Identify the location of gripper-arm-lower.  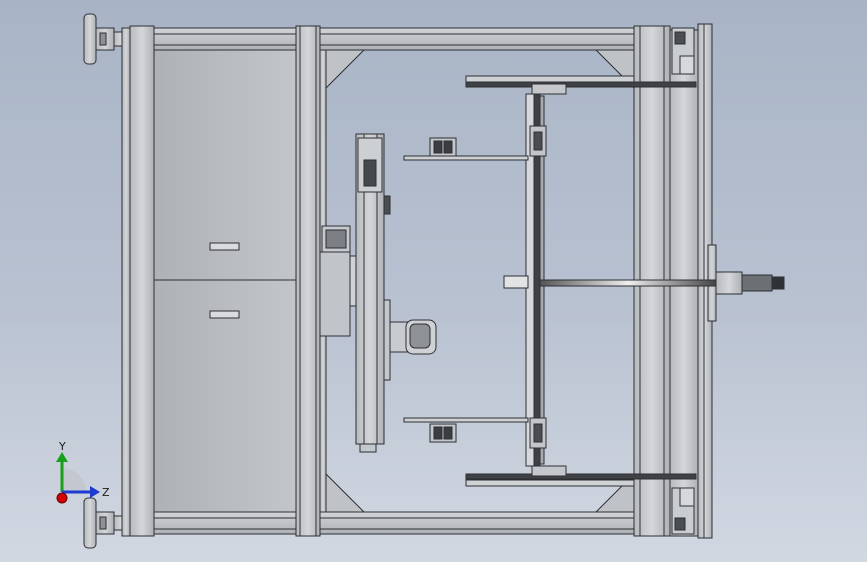
(466, 430).